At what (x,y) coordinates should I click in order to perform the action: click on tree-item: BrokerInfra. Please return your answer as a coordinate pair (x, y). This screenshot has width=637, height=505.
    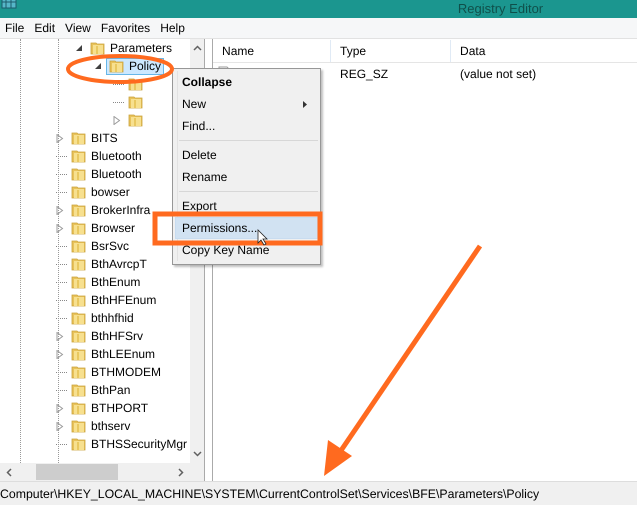
    Looking at the image, I should click on (111, 210).